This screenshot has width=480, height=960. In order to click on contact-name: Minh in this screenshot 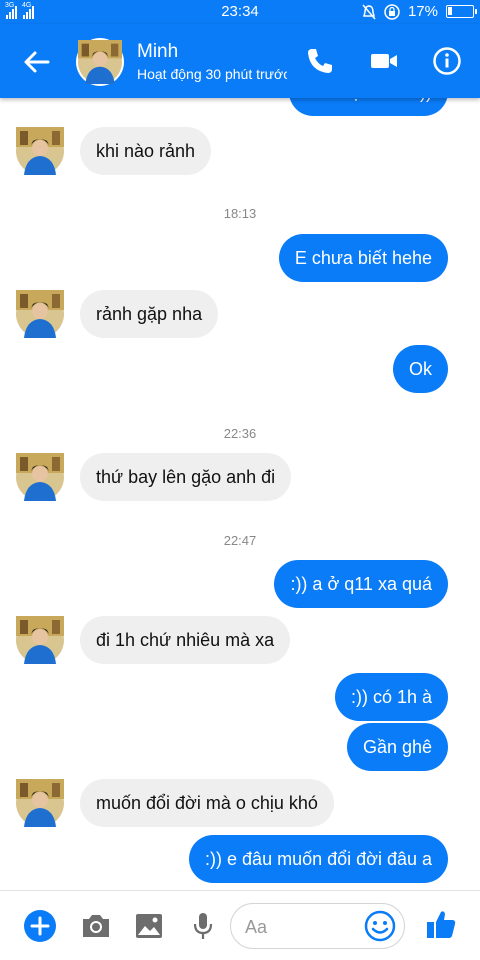, I will do `click(157, 52)`.